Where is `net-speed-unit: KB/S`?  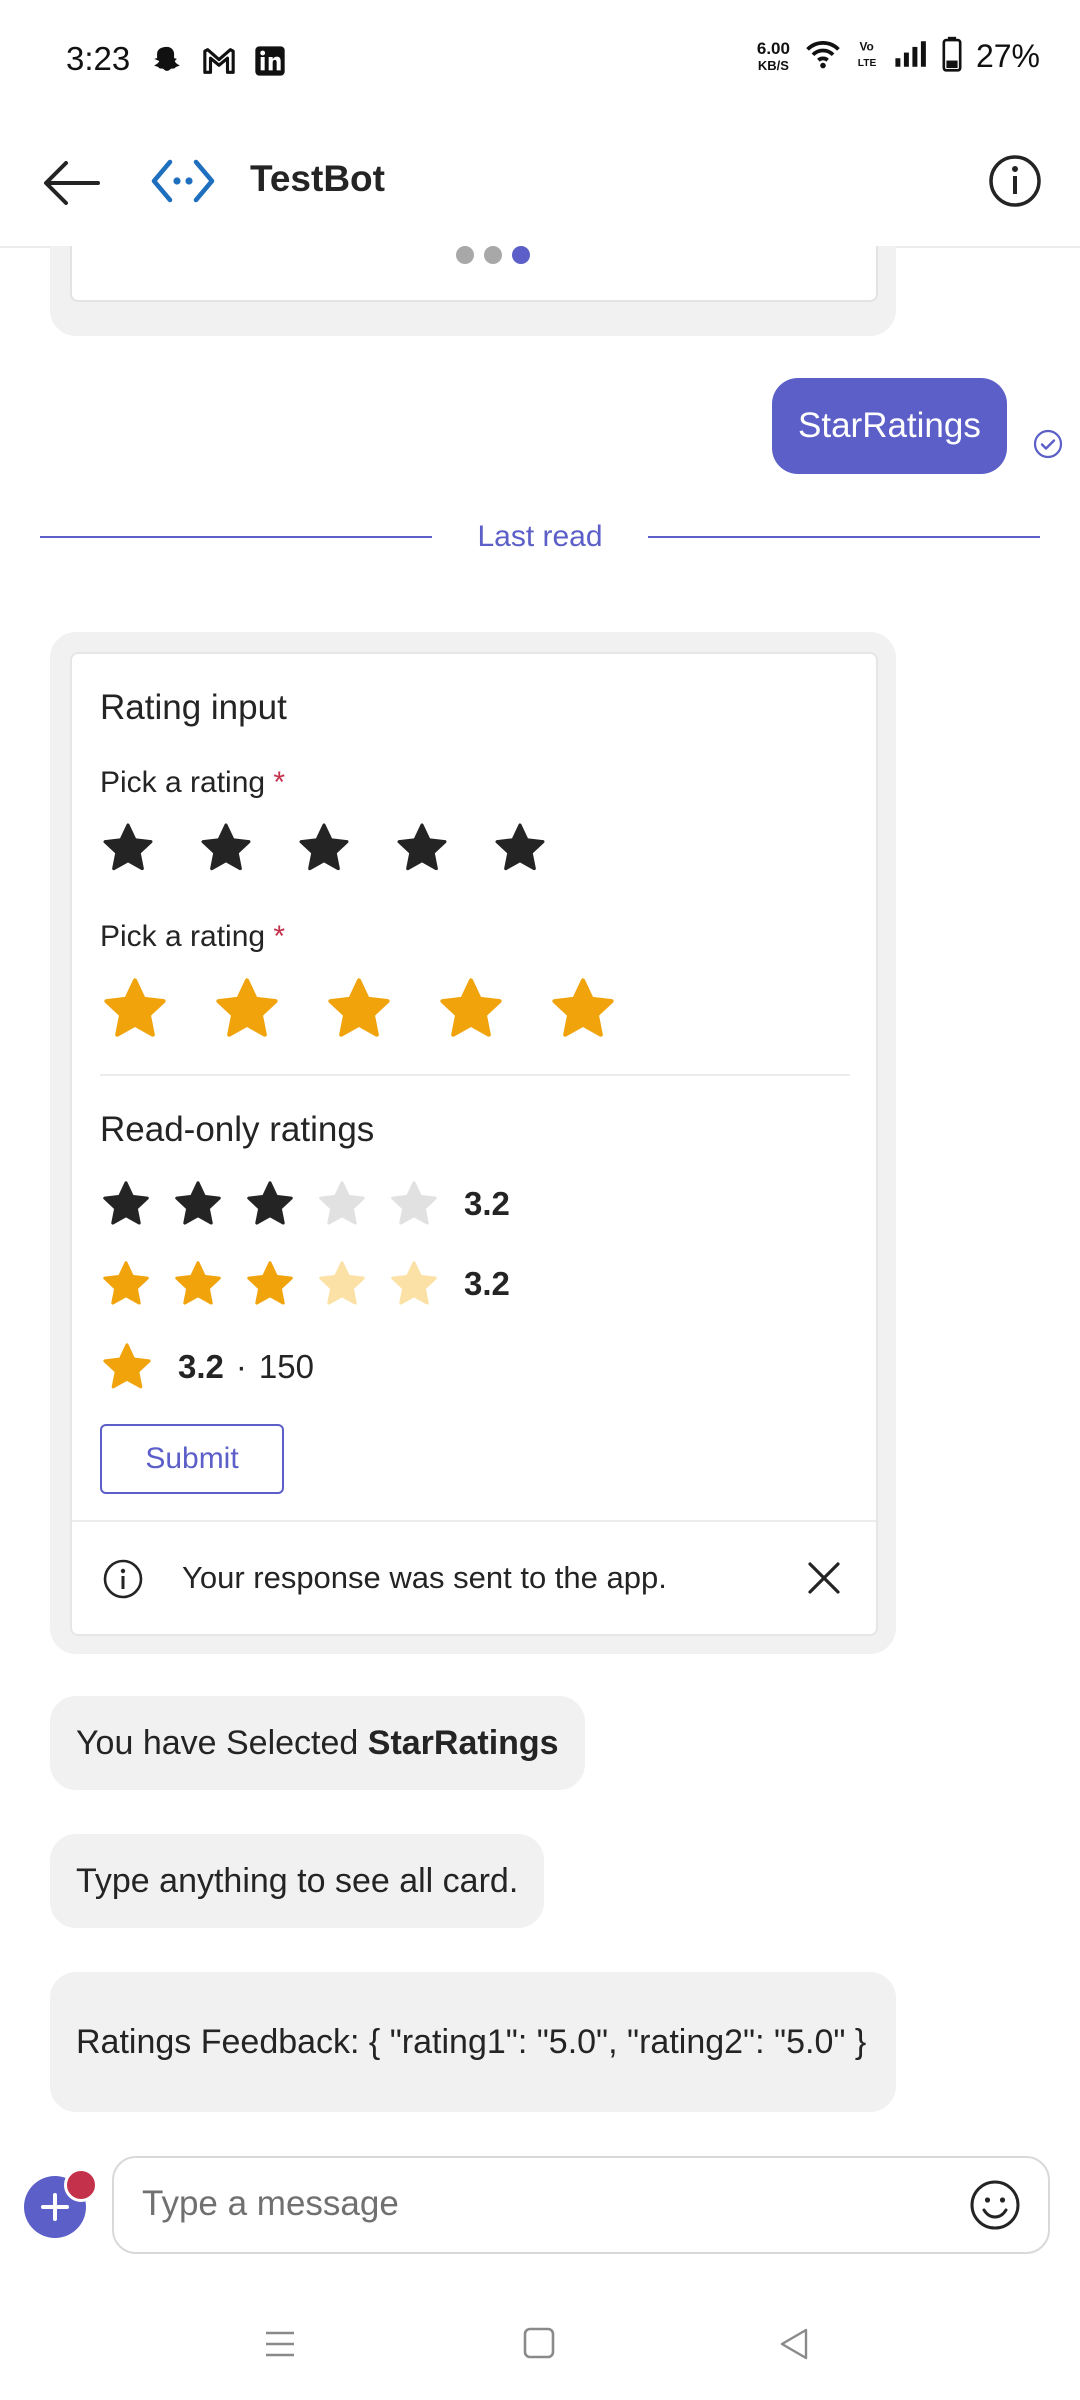
net-speed-unit: KB/S is located at coordinates (773, 65).